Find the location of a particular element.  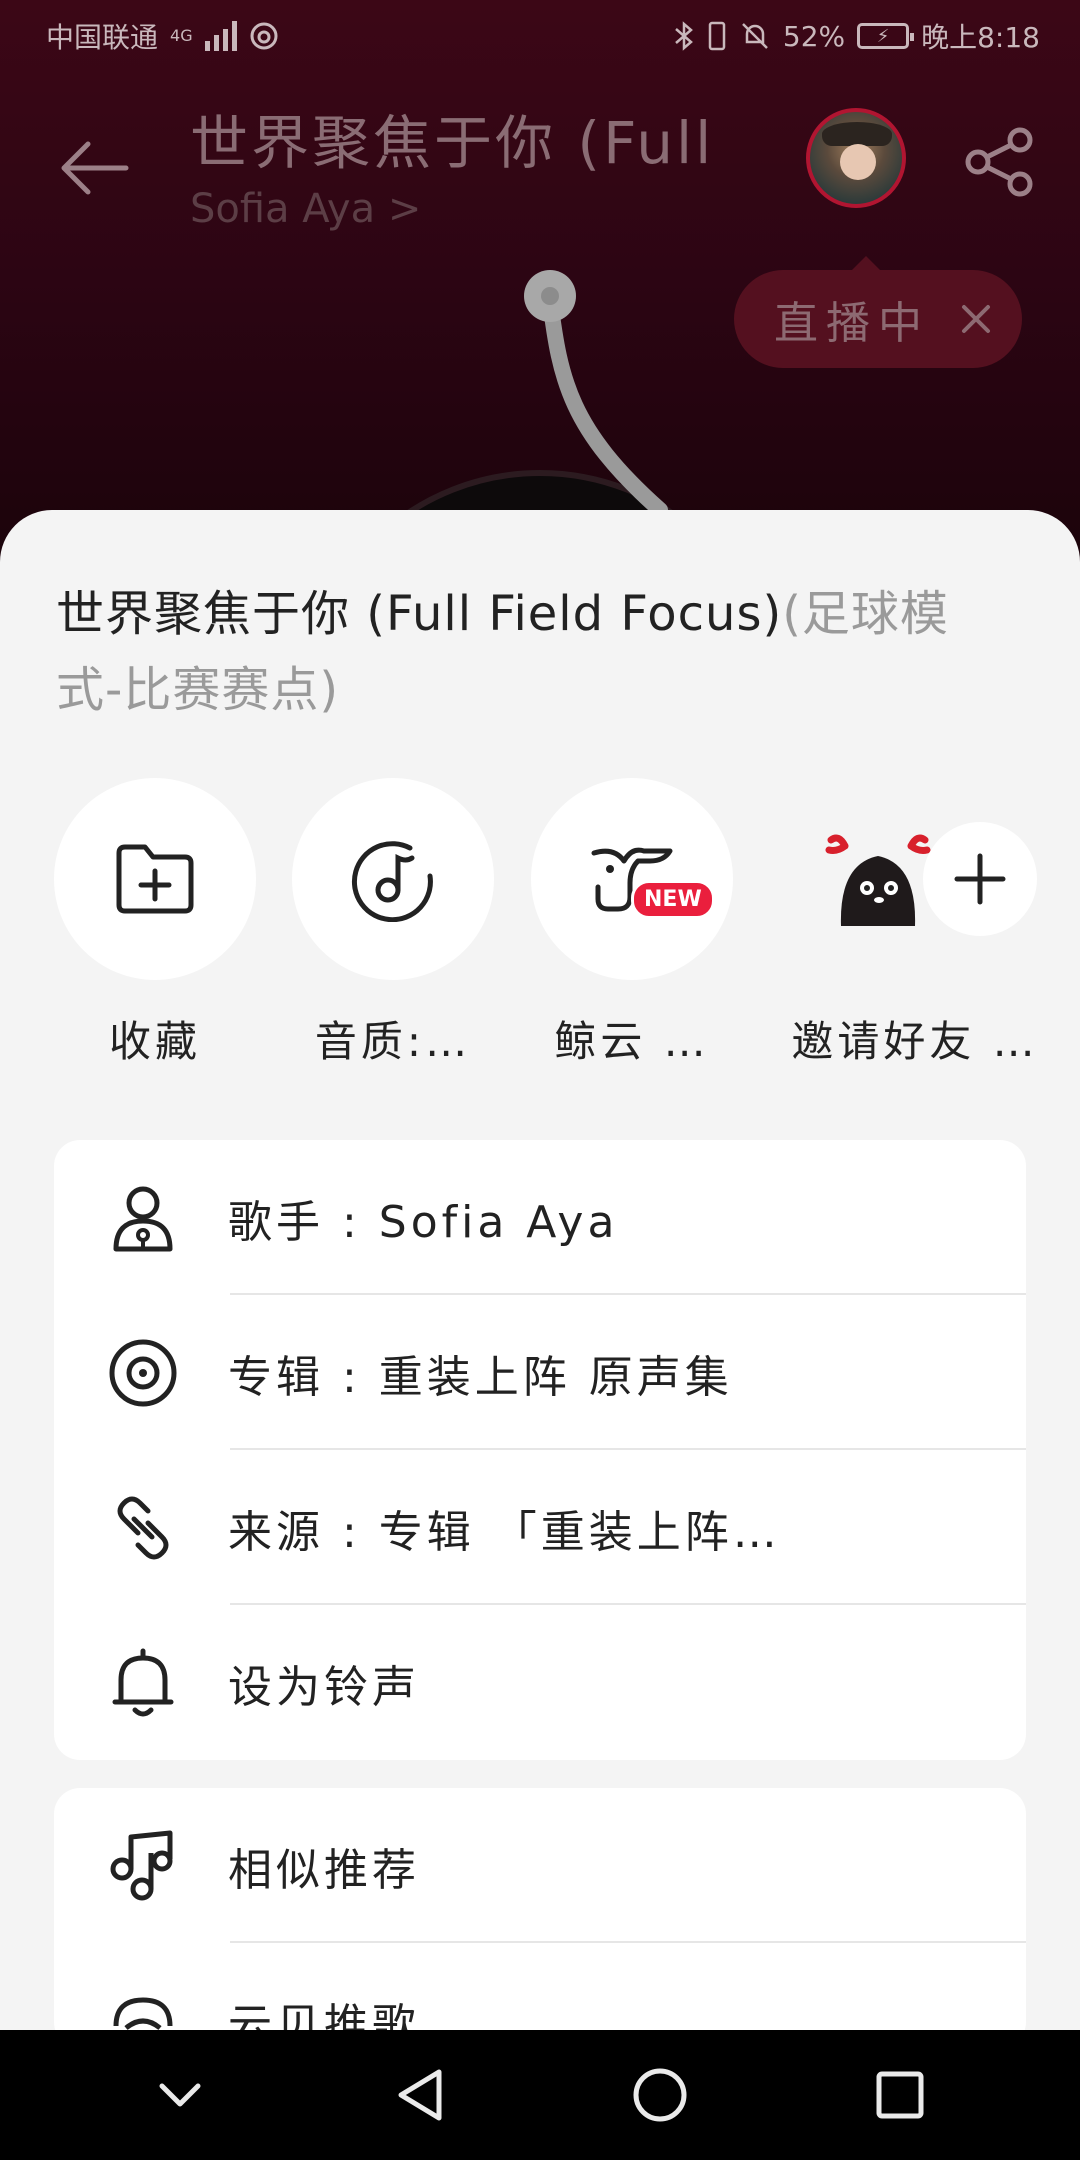

square-recents-icon is located at coordinates (900, 2095).